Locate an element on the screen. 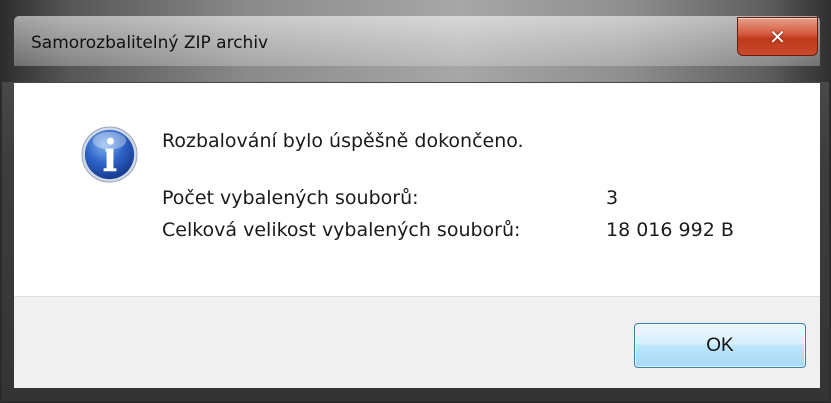 The image size is (831, 403). extracted-total-size-label: Celková velikost vybalených souborů: is located at coordinates (341, 230).